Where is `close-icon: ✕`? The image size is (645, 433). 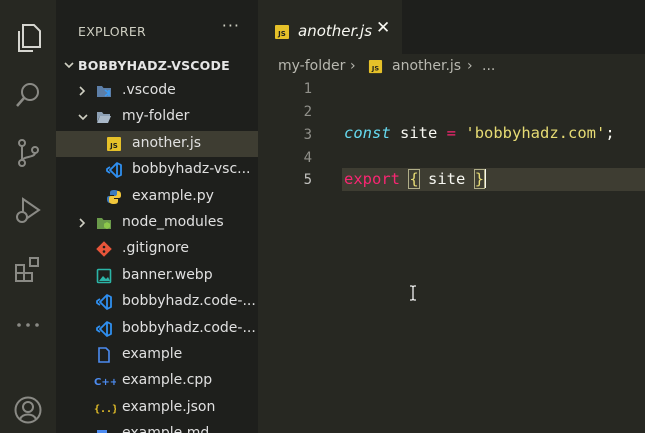
close-icon: ✕ is located at coordinates (383, 28).